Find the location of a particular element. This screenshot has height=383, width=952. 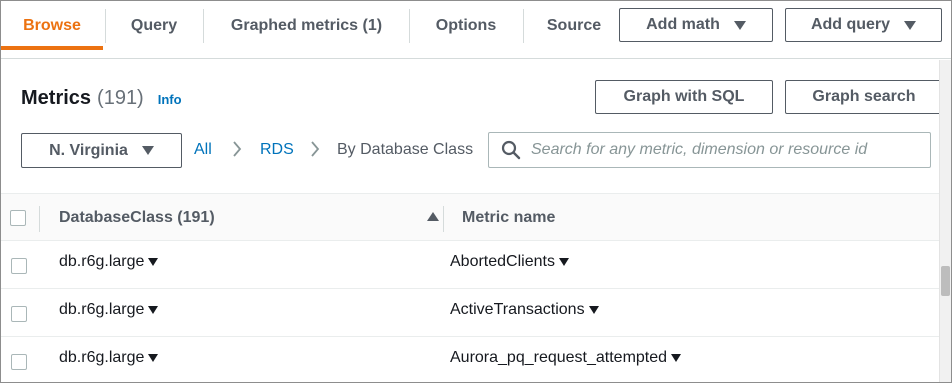

breadcrumb-current: By Database Class is located at coordinates (405, 149).